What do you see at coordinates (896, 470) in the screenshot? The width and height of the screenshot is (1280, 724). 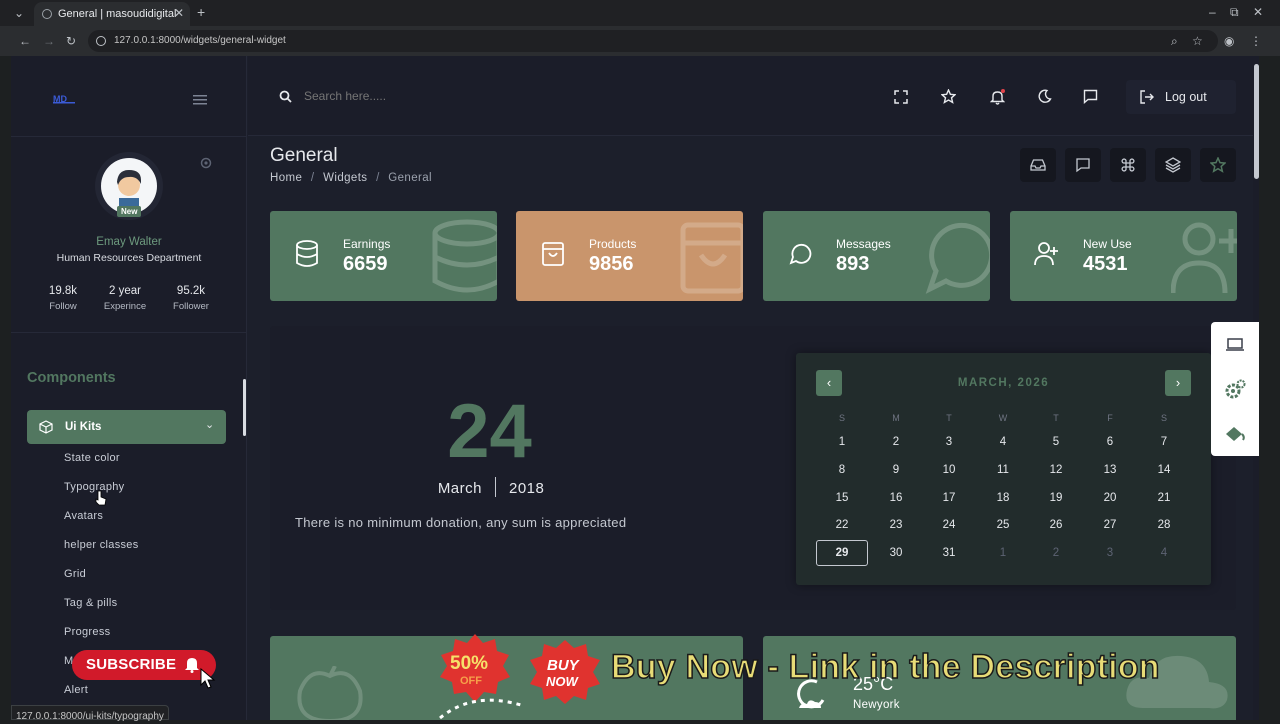 I see `calendar-day: 9` at bounding box center [896, 470].